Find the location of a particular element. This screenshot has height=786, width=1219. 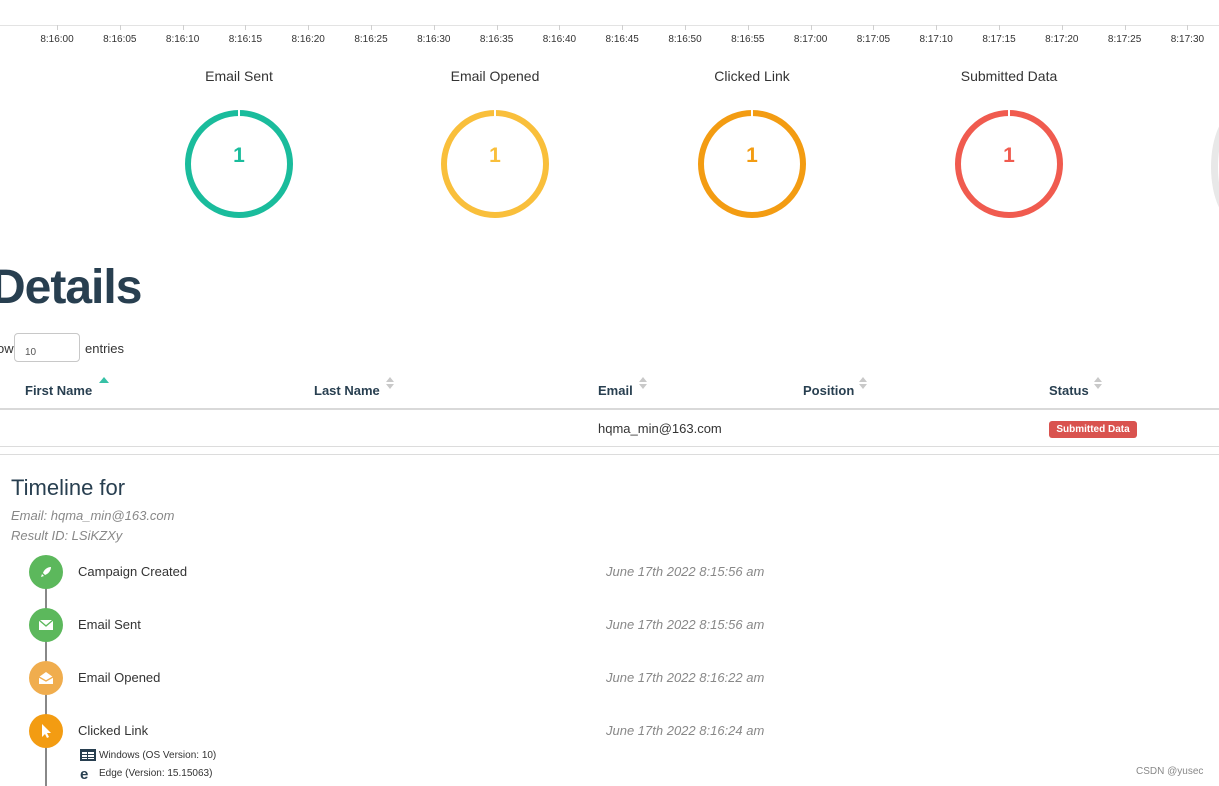

timeline-event: Email Opened June 17th 2022 8:16:22 am is located at coordinates (609, 678).